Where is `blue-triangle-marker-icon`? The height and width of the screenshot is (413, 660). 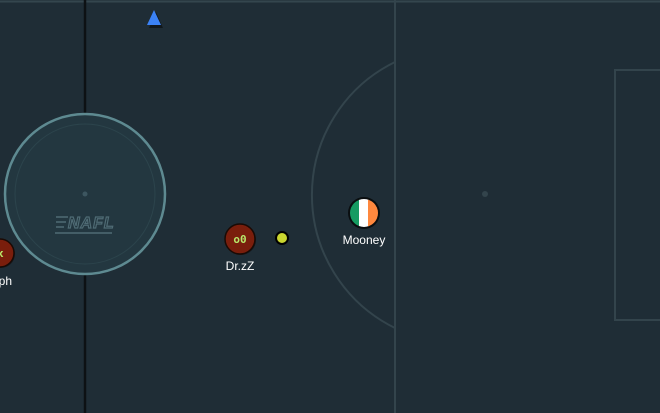
blue-triangle-marker-icon is located at coordinates (155, 19).